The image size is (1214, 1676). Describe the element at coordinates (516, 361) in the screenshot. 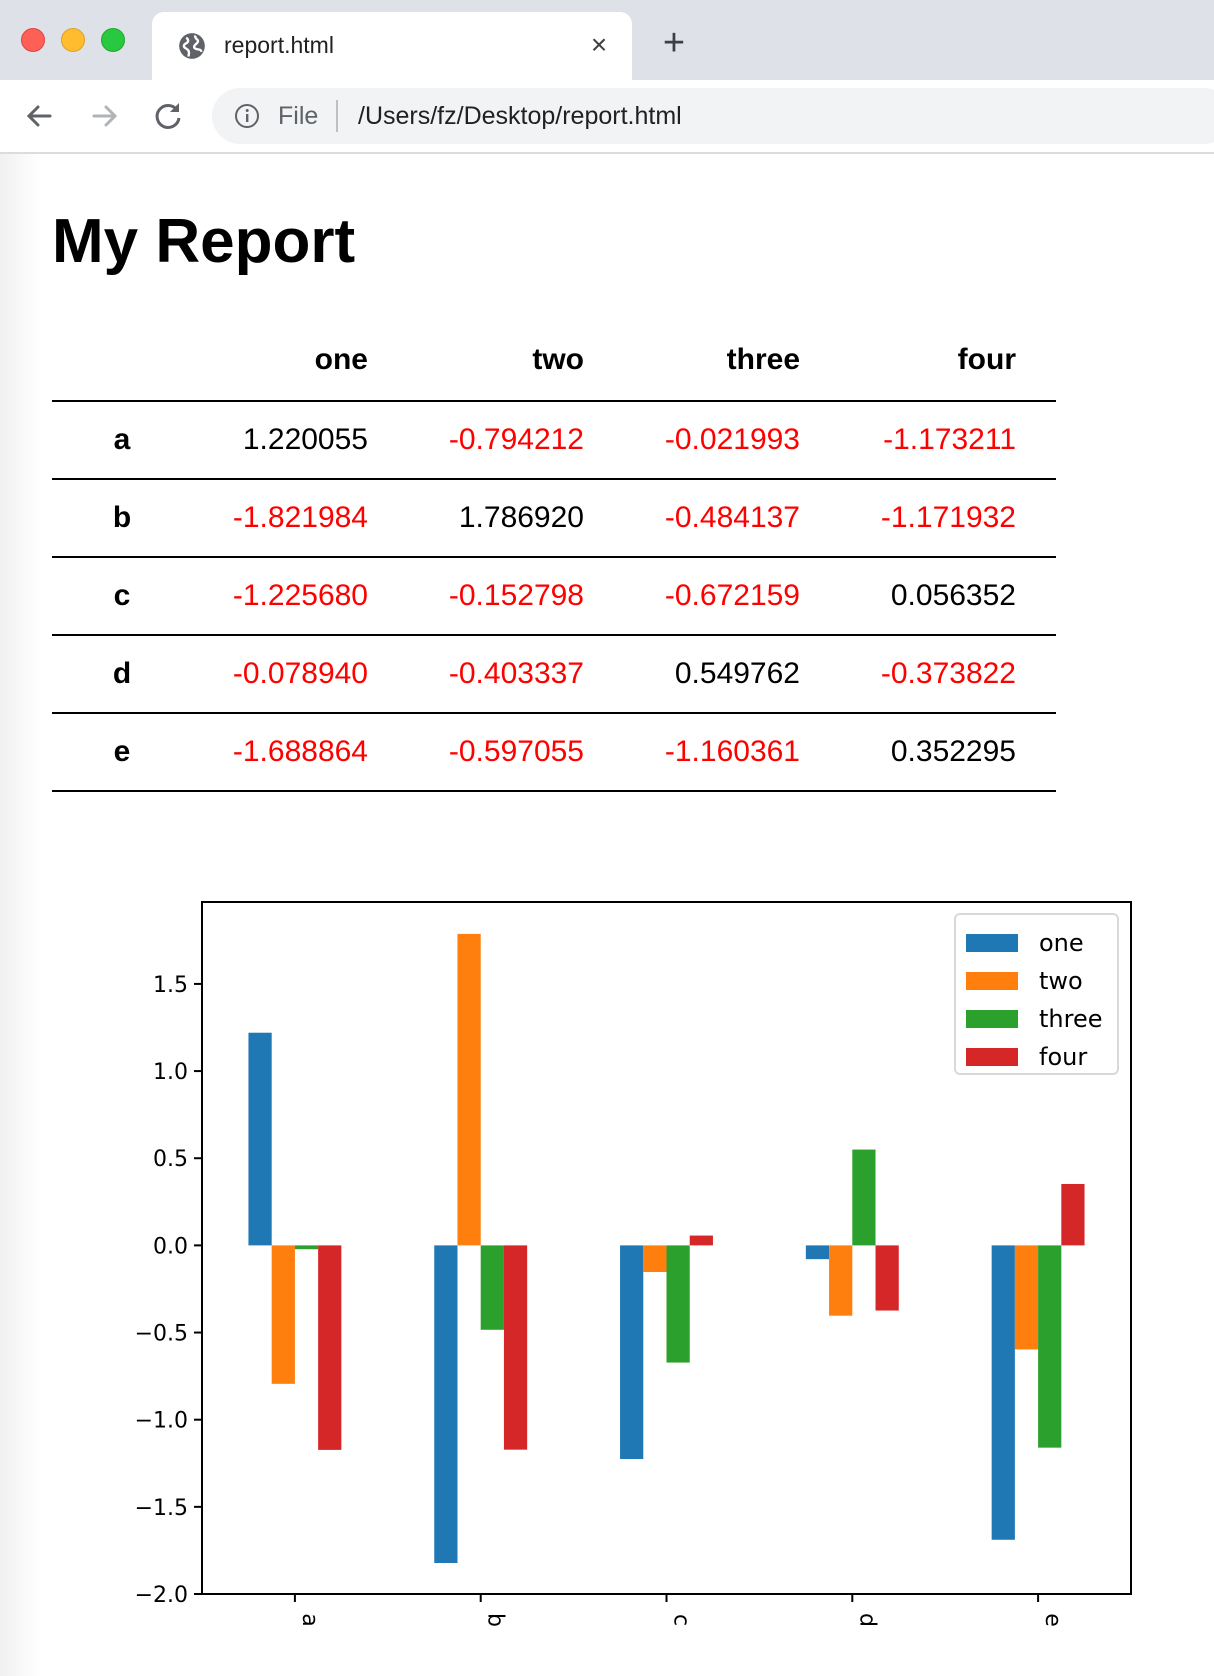

I see `column-header: two` at that location.